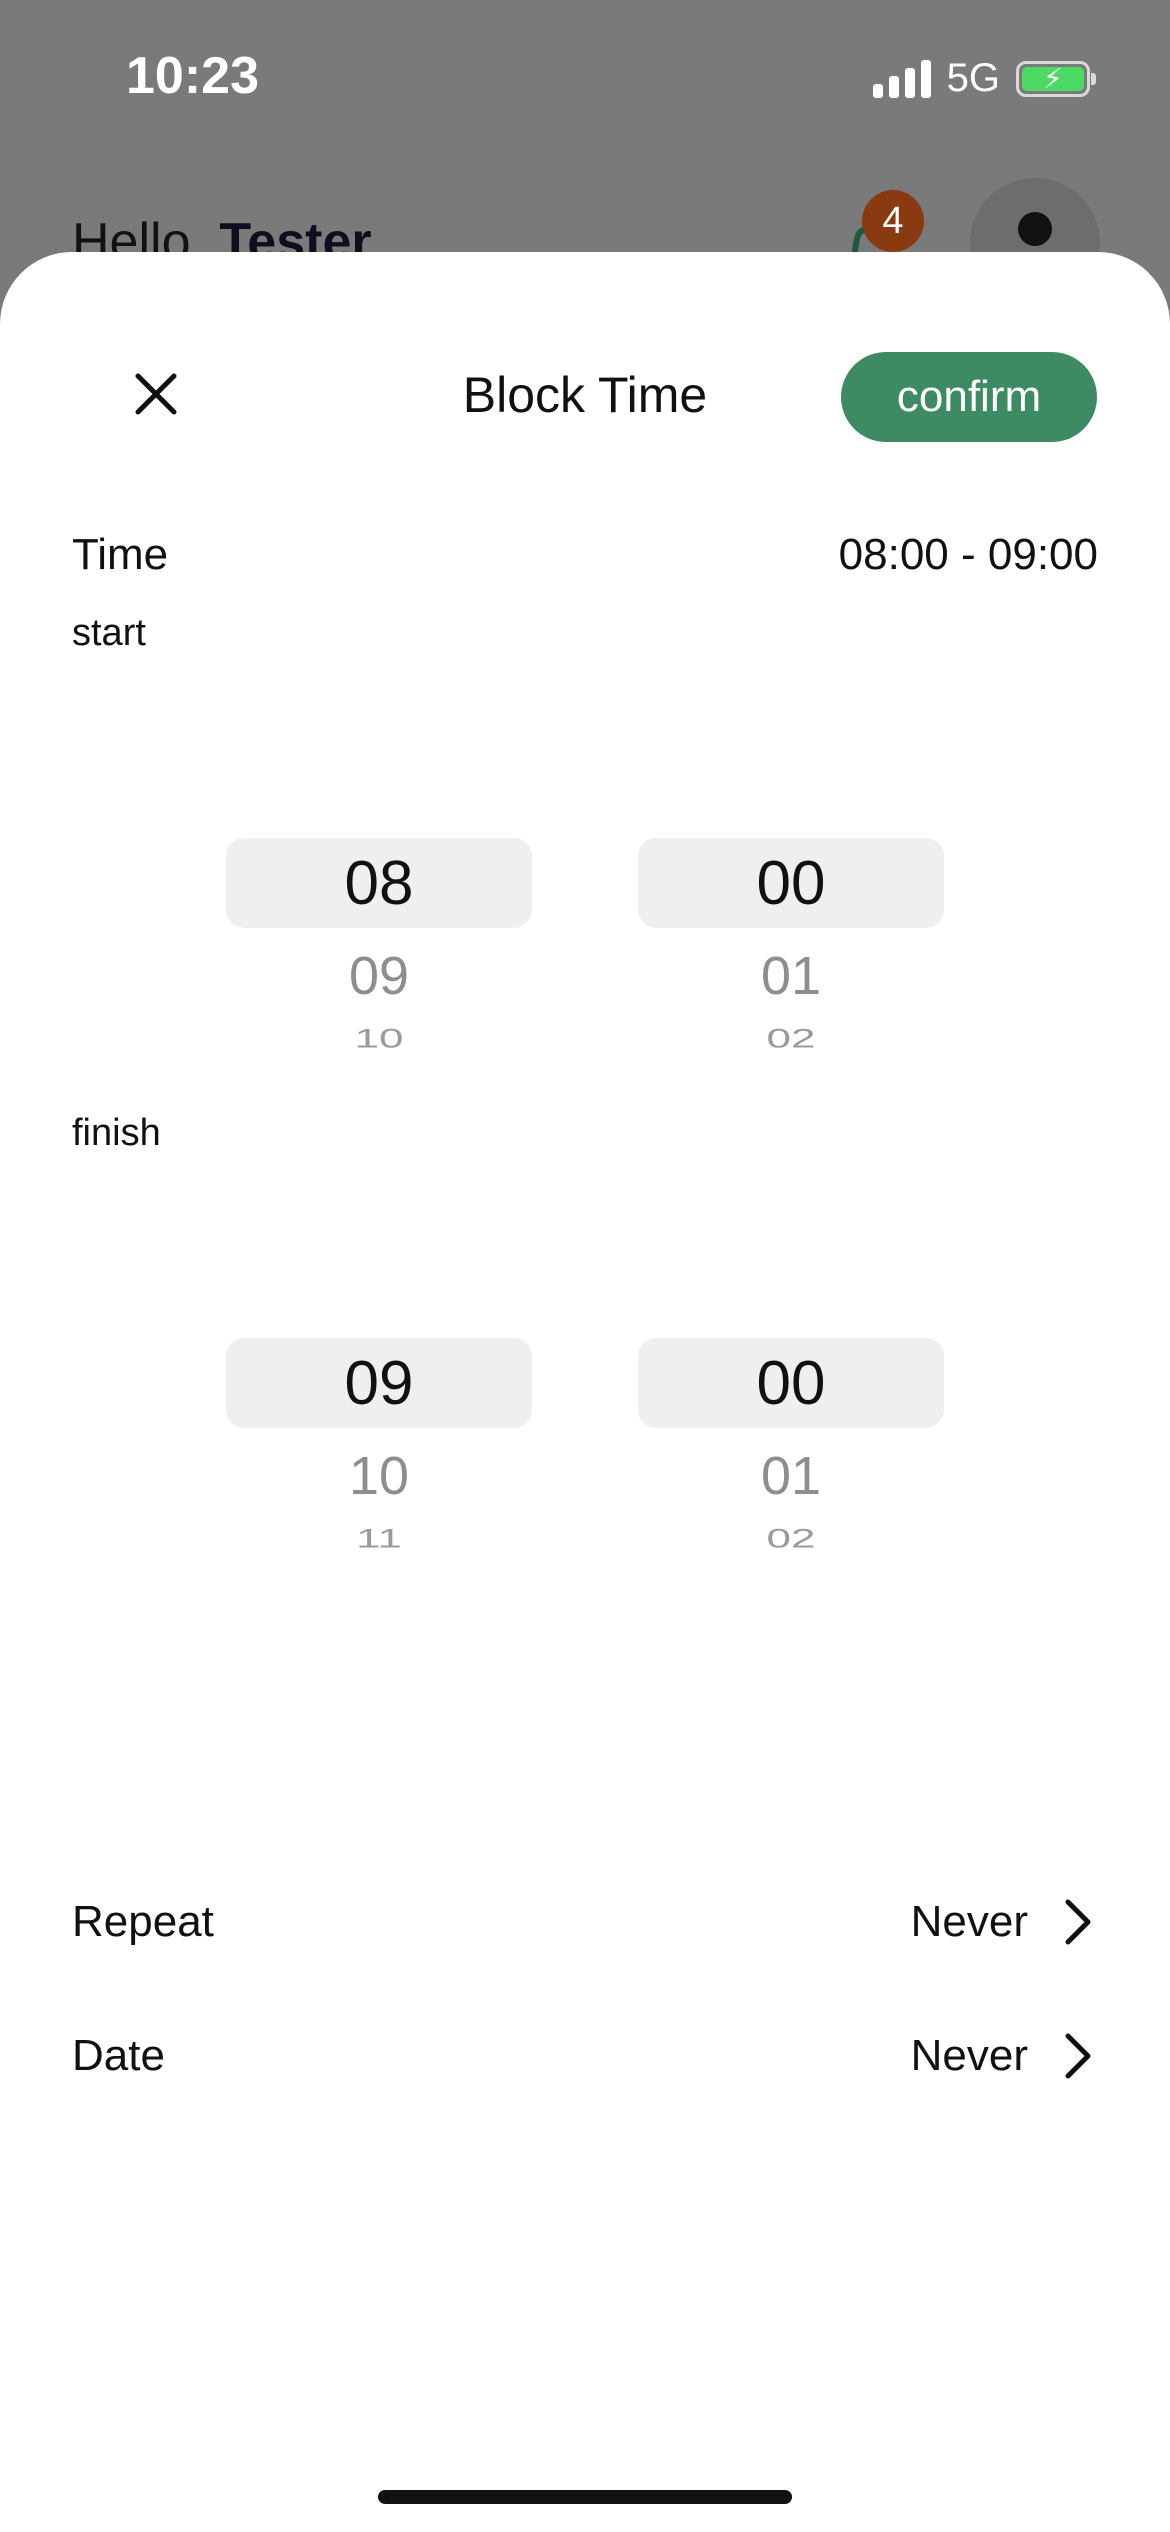 This screenshot has height=2532, width=1170. I want to click on date-value: Never, so click(969, 2055).